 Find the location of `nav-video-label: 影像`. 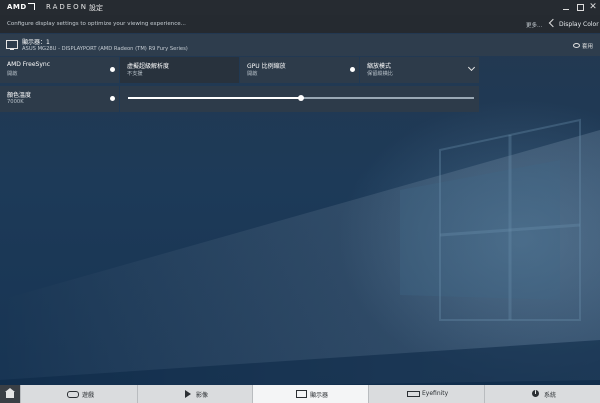

nav-video-label: 影像 is located at coordinates (202, 395).